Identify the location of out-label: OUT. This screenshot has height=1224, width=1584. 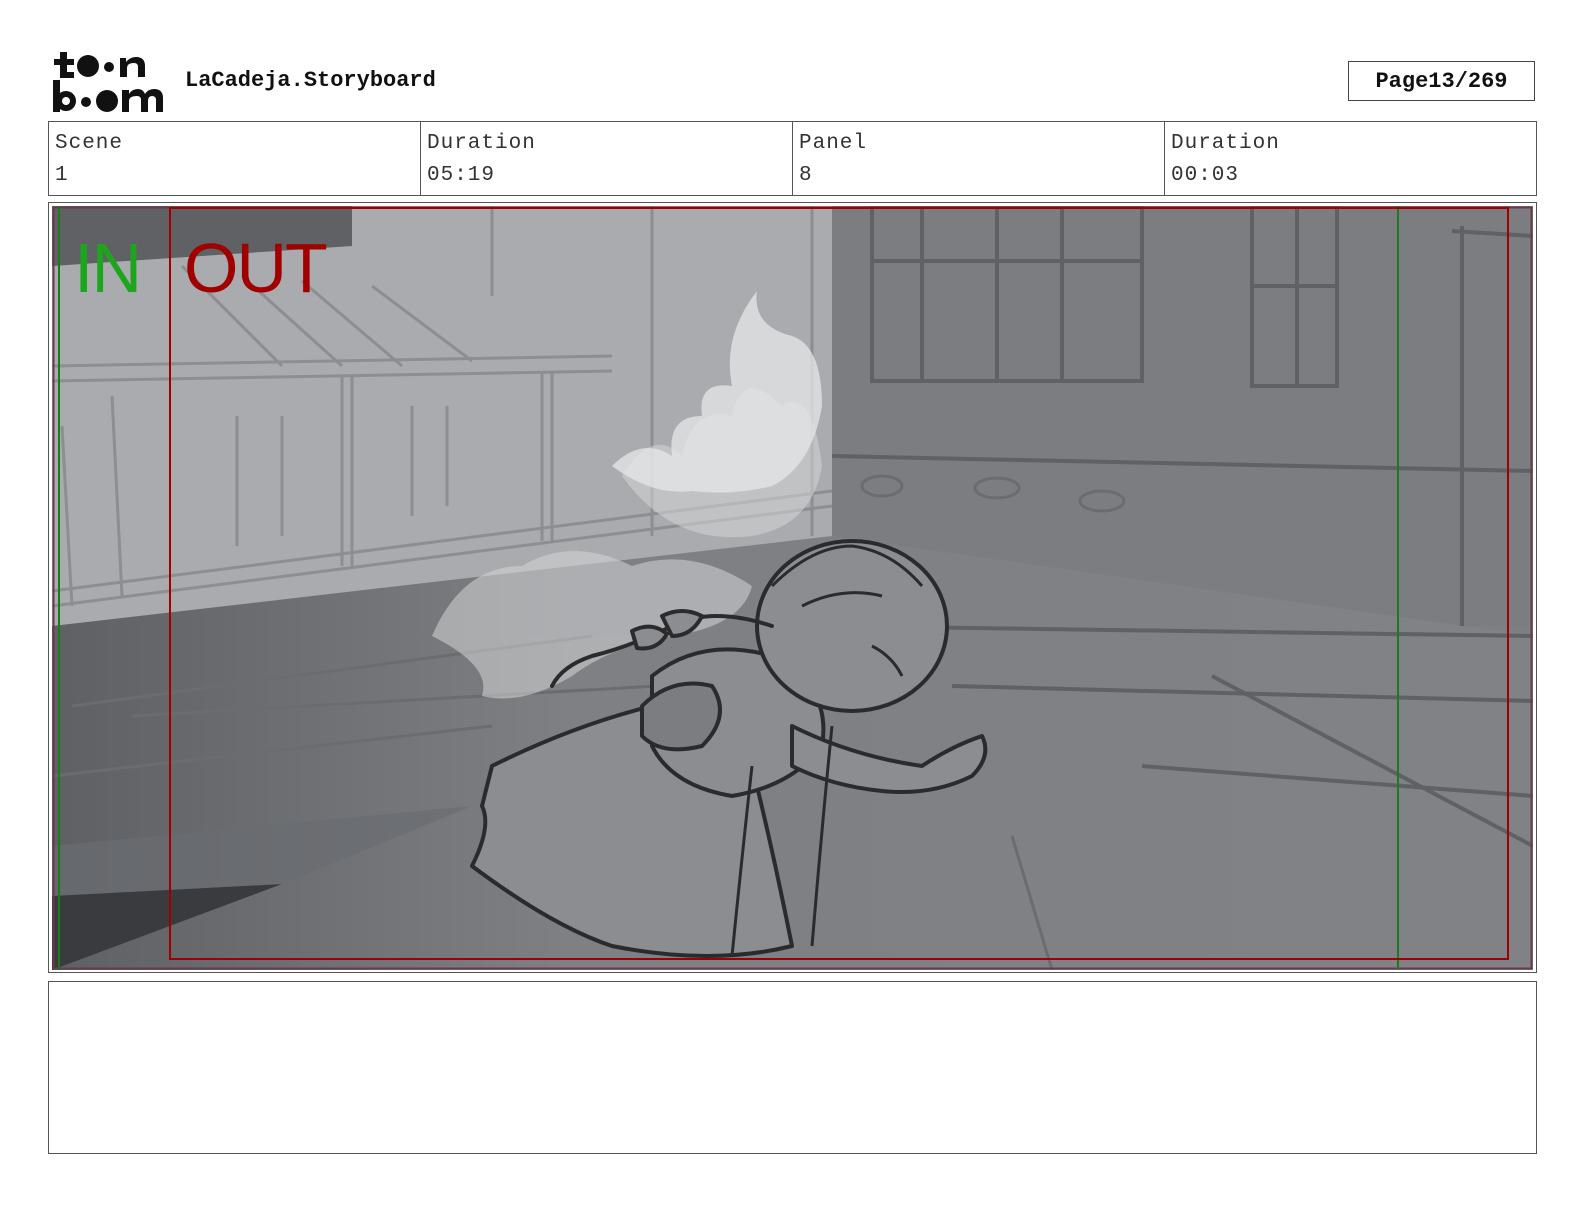
(256, 268).